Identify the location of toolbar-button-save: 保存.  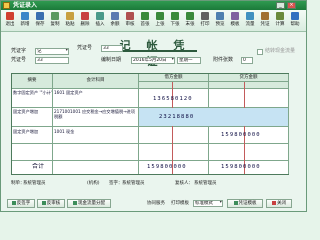
(40, 21).